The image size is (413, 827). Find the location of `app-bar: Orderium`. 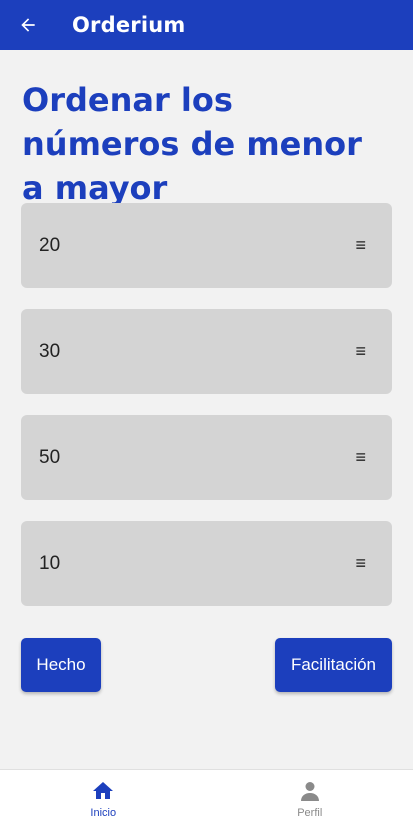

app-bar: Orderium is located at coordinates (206, 25).